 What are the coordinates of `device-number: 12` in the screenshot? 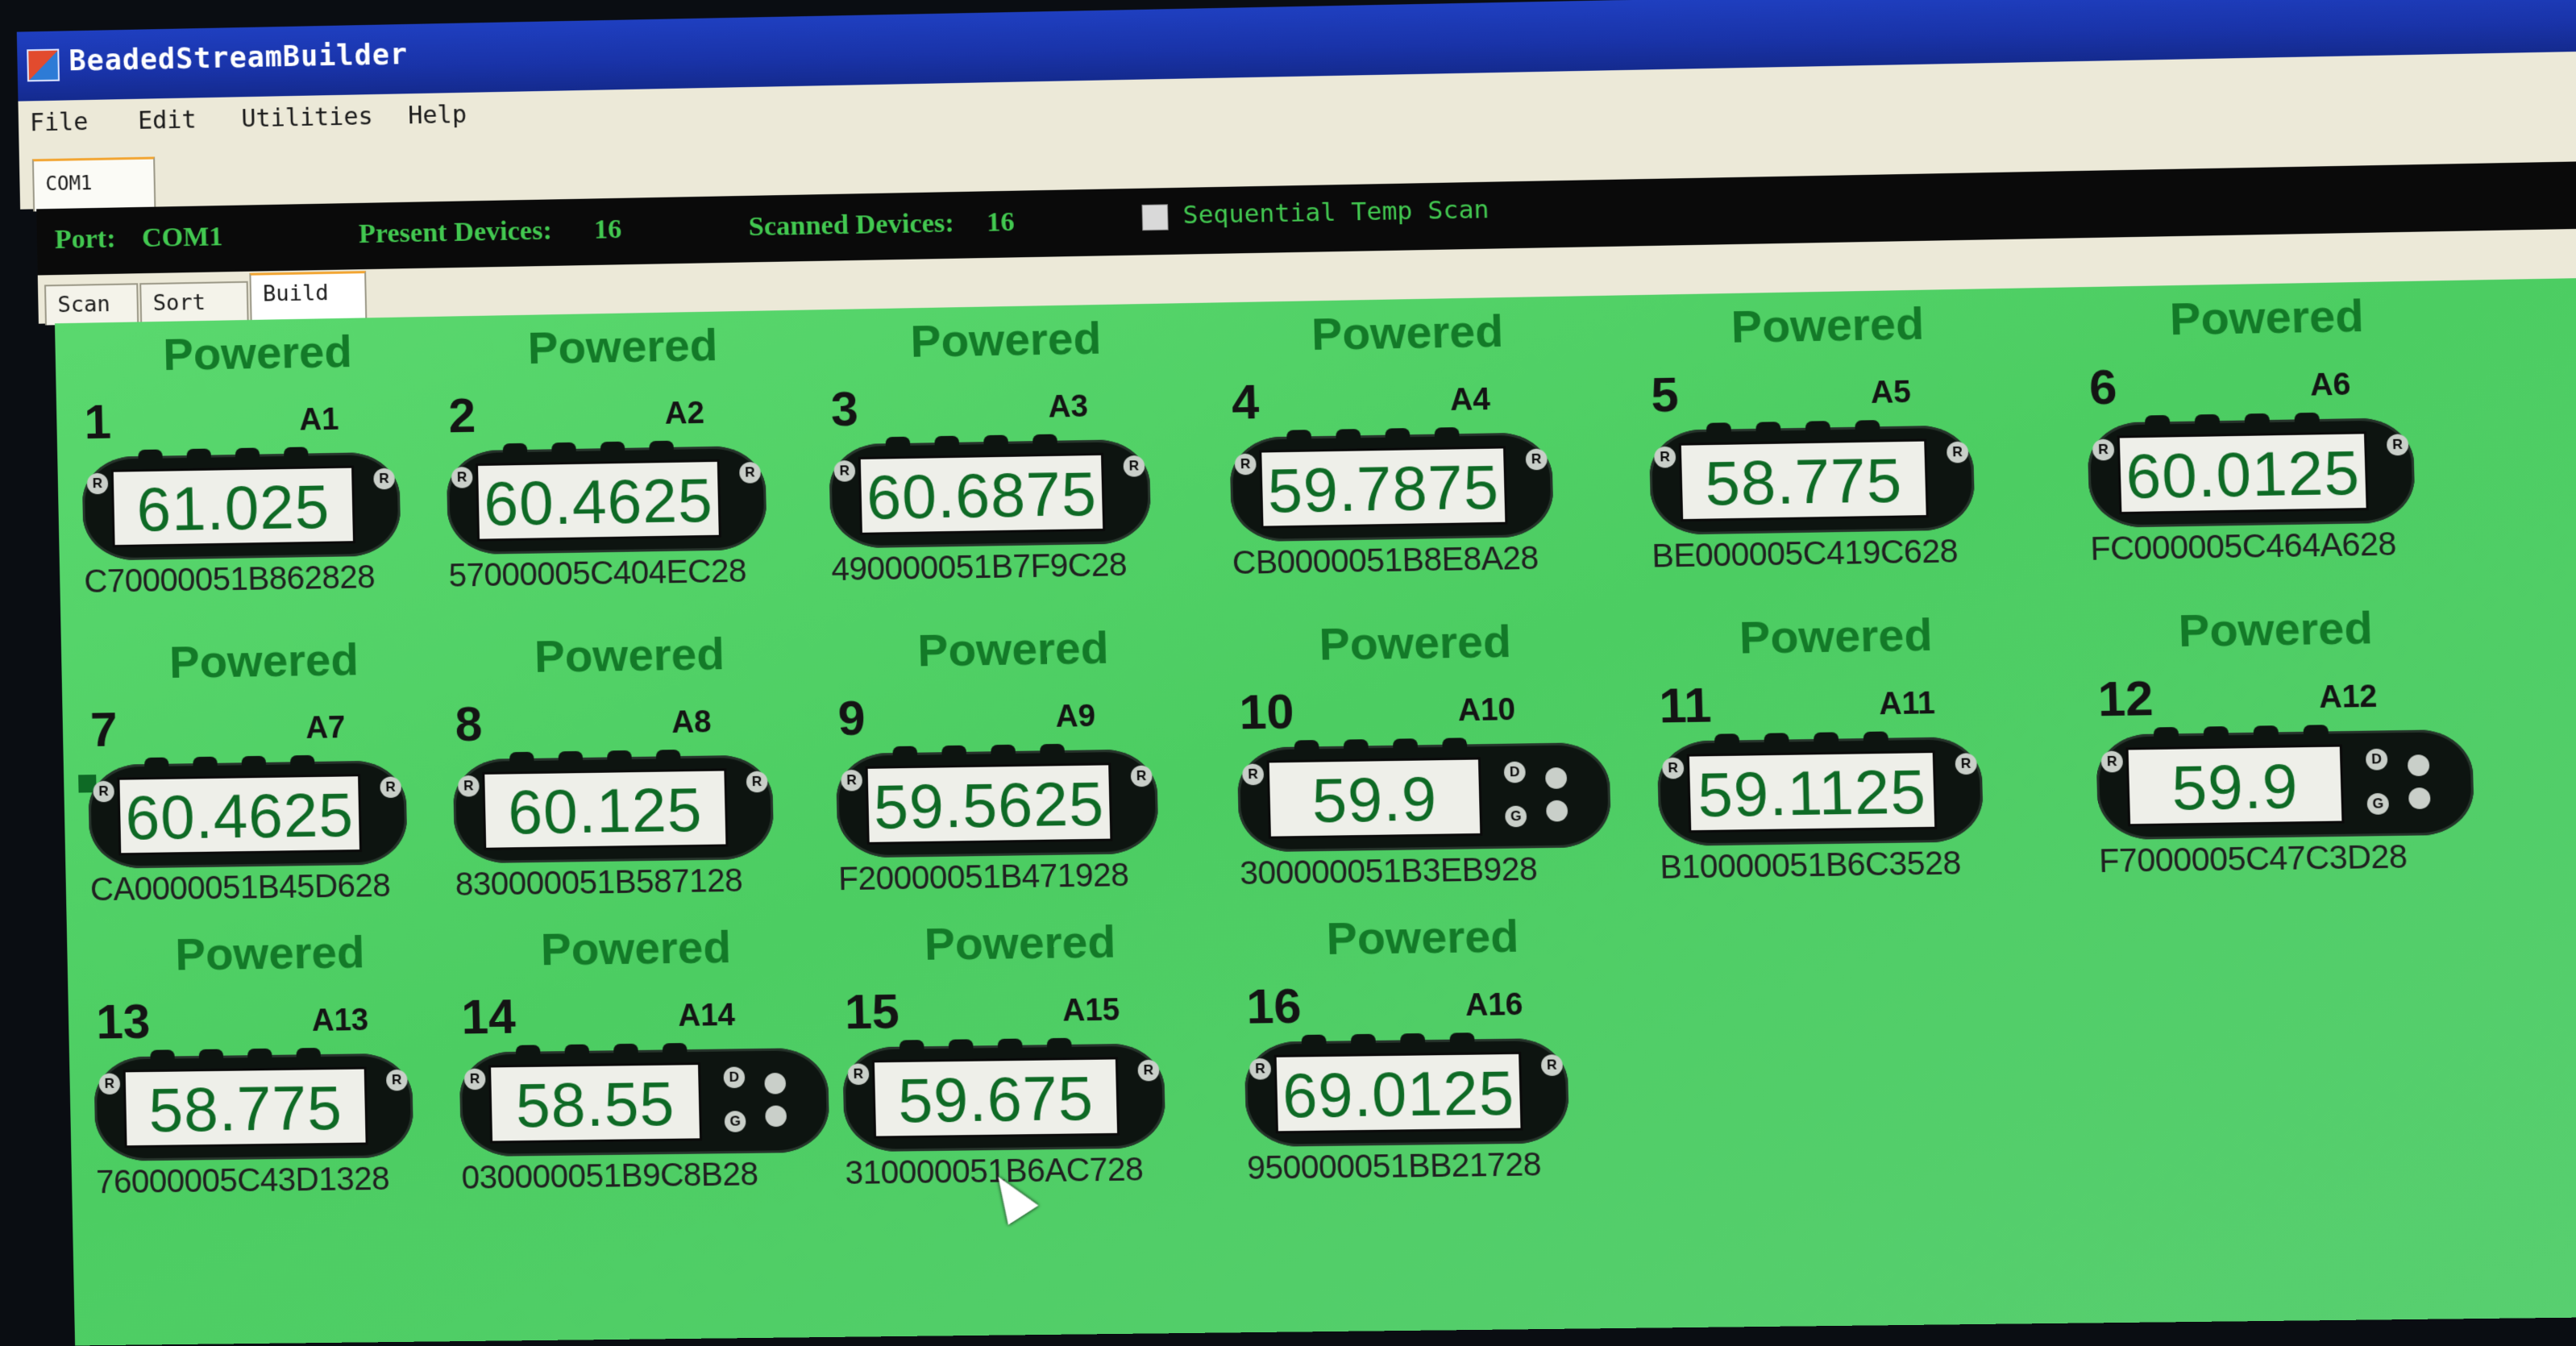 It's located at (2125, 699).